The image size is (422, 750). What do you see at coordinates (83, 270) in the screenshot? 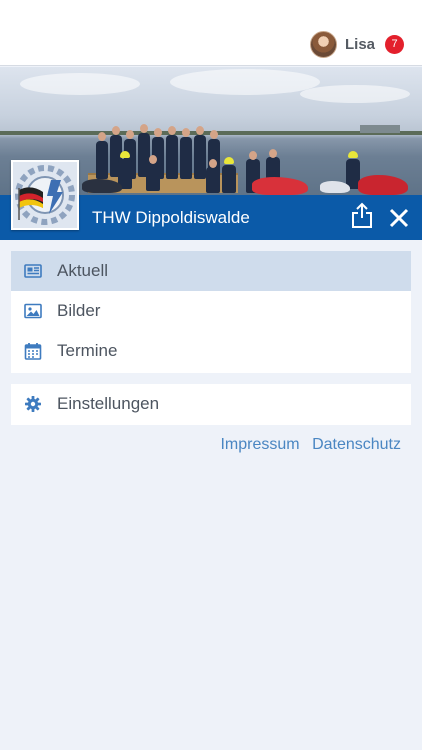
I see `menu-item-label: Aktuell` at bounding box center [83, 270].